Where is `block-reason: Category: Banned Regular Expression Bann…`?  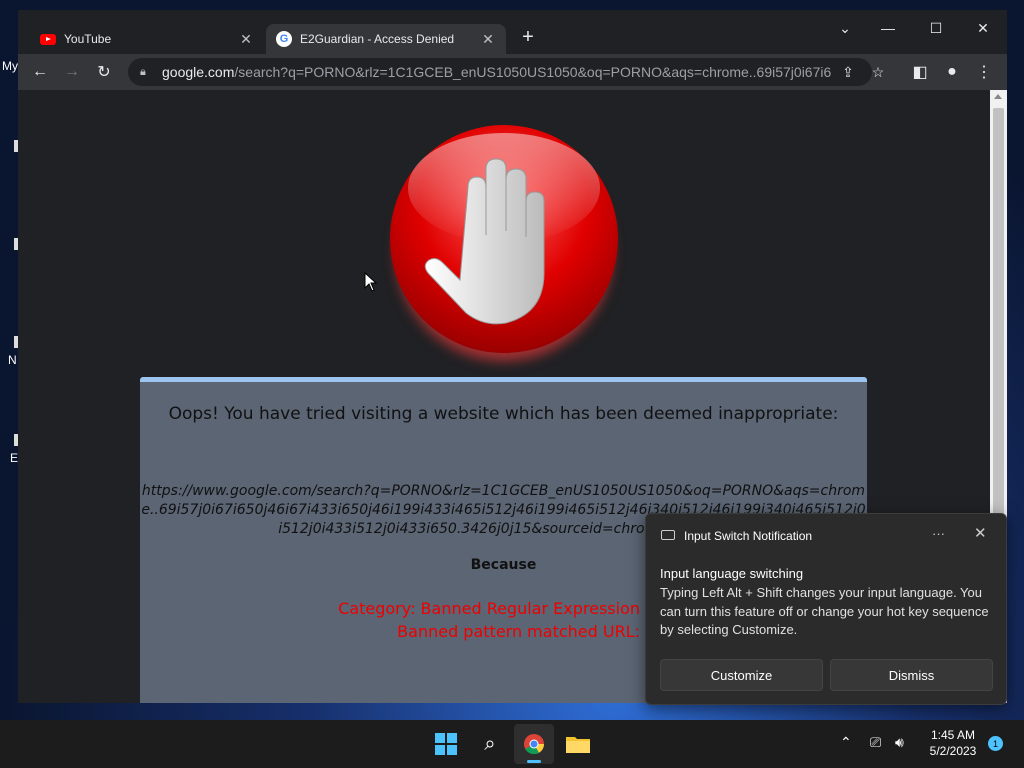
block-reason: Category: Banned Regular Expression Bann… is located at coordinates (465, 620).